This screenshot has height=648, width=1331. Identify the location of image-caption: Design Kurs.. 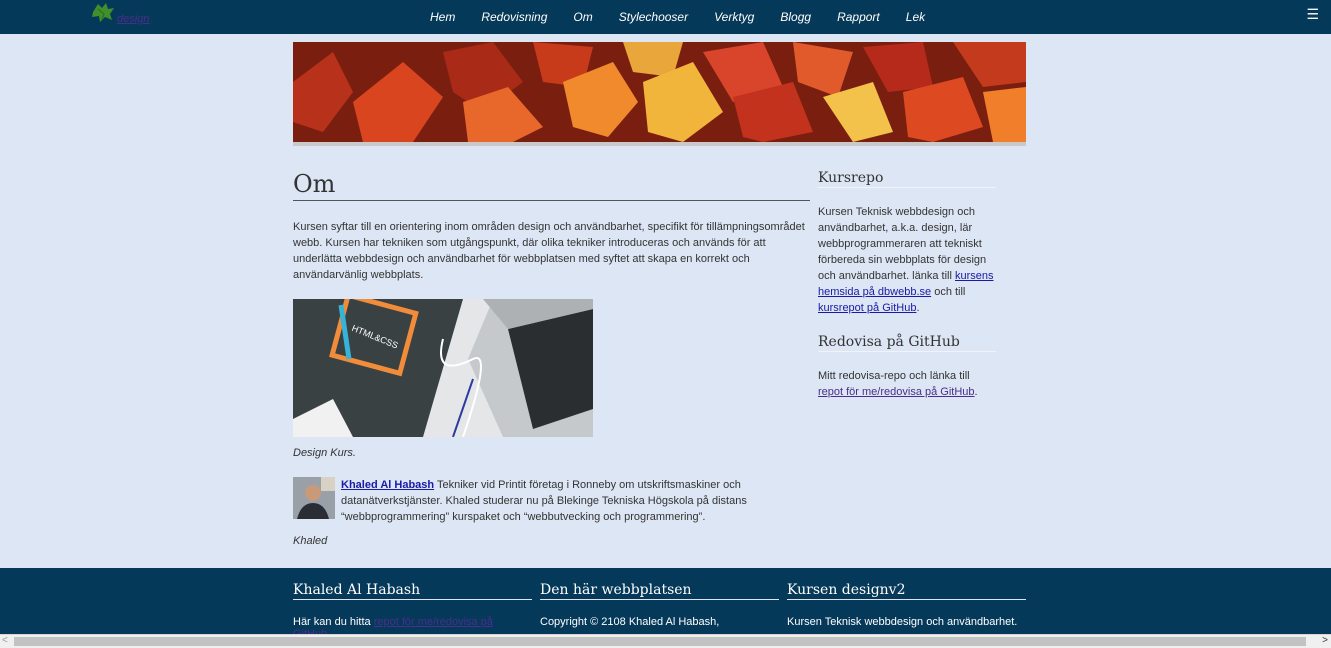
(324, 453).